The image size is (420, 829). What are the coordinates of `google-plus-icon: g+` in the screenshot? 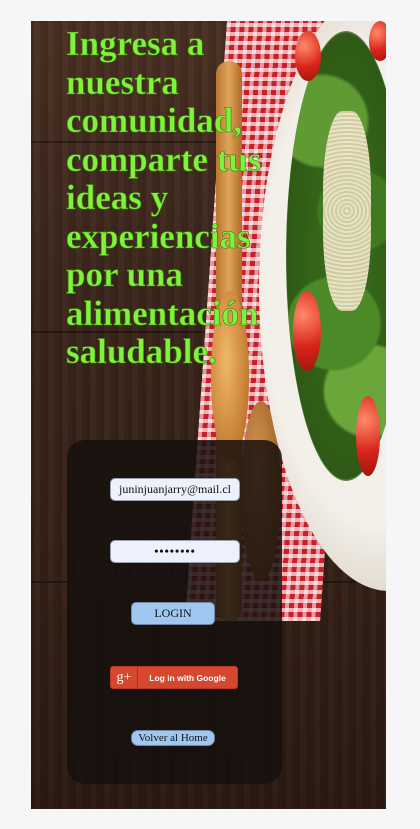 It's located at (124, 677).